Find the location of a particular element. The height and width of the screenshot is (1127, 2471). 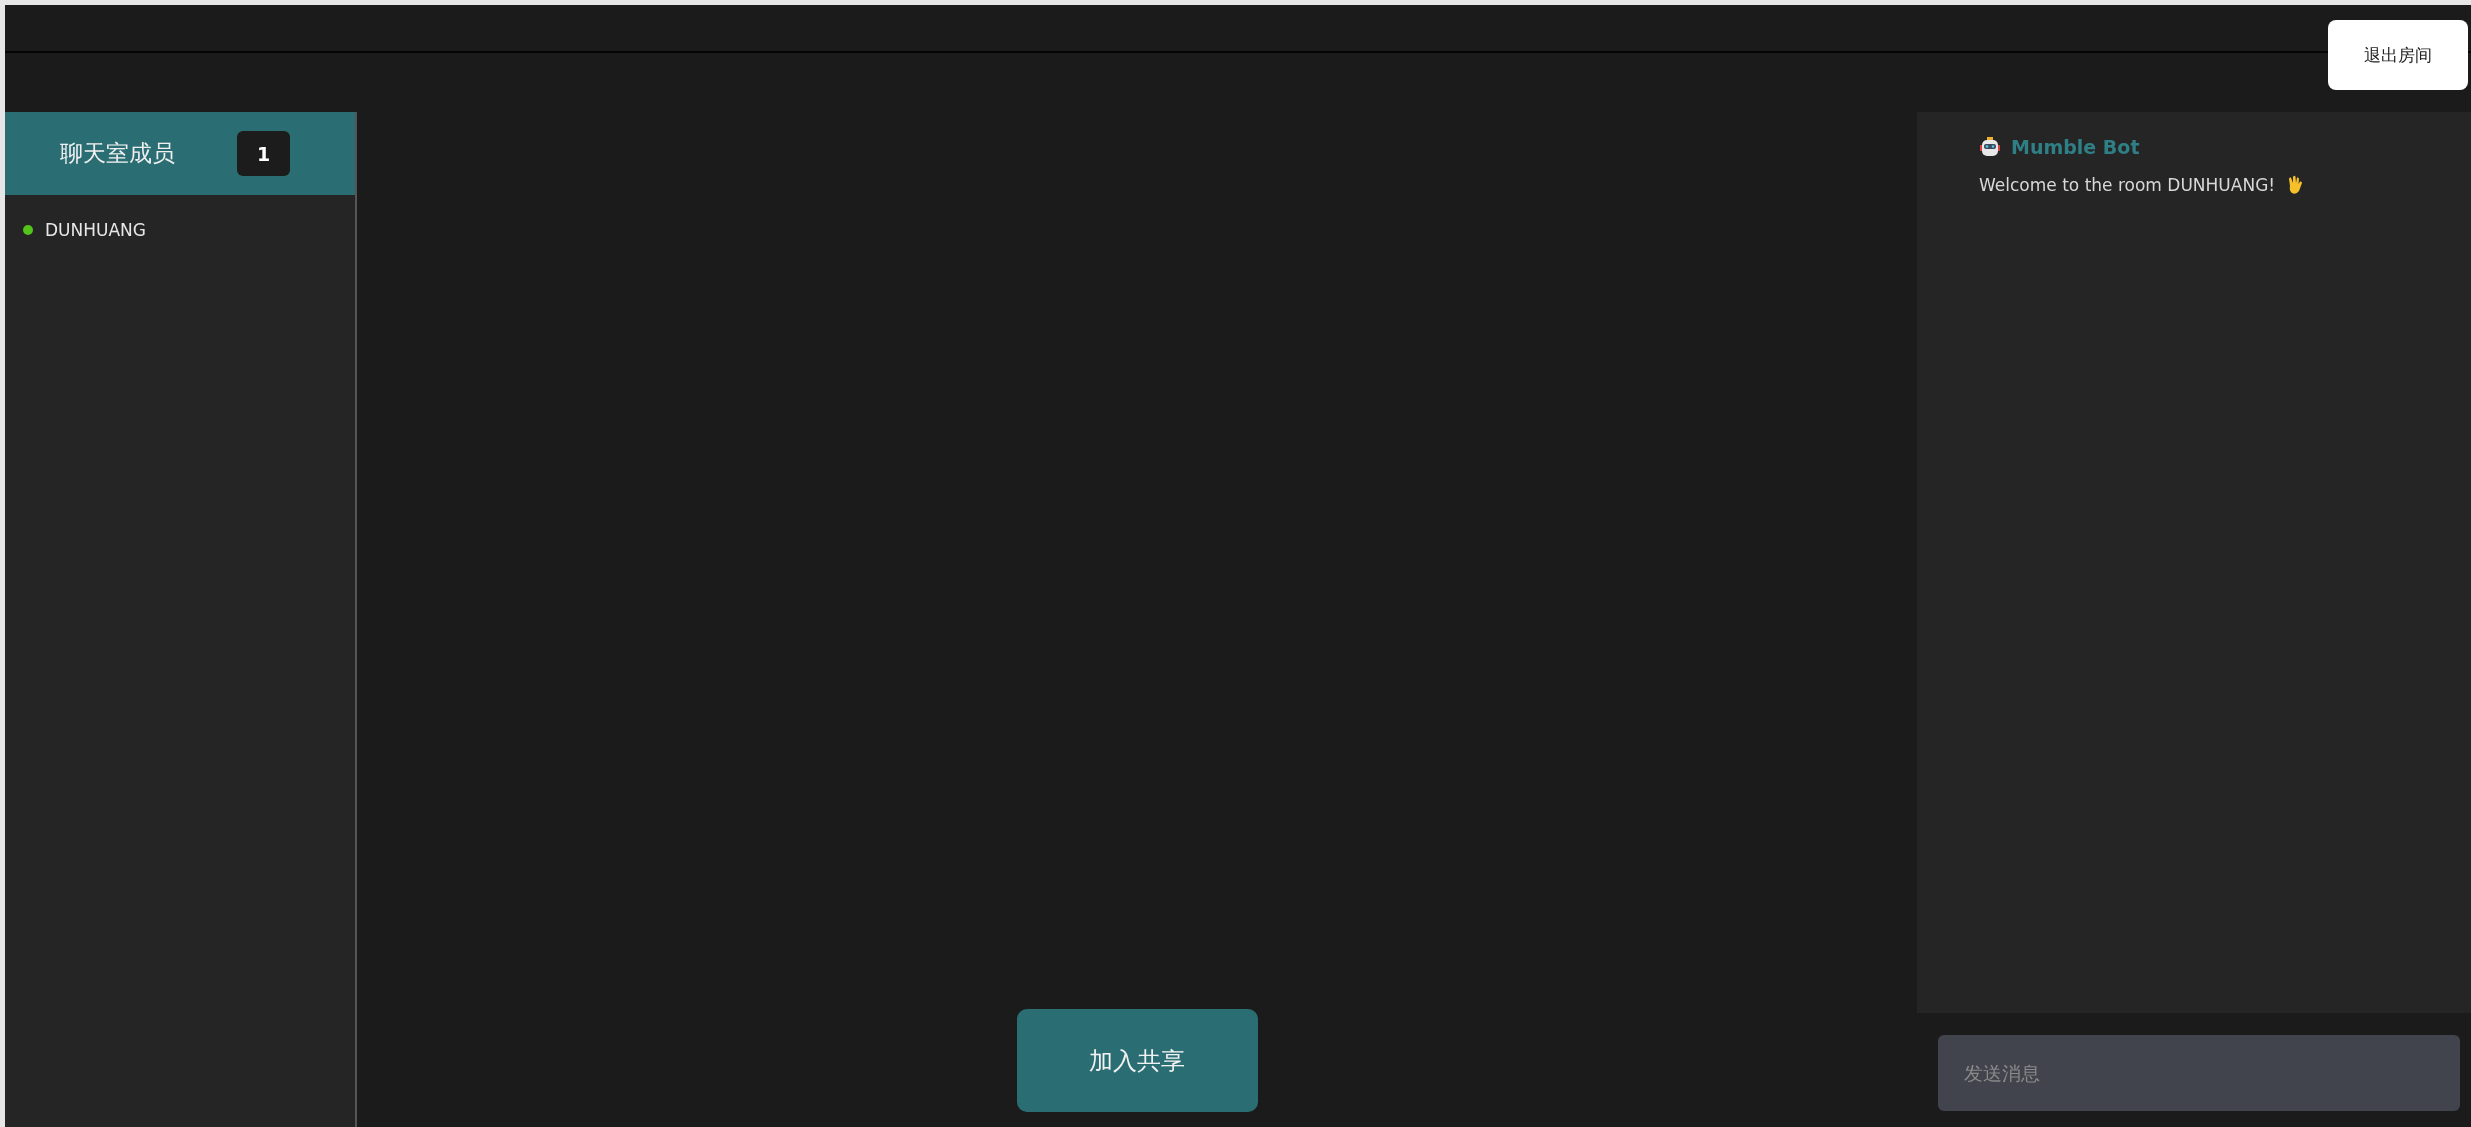

member-count-badge: 1 is located at coordinates (263, 153).